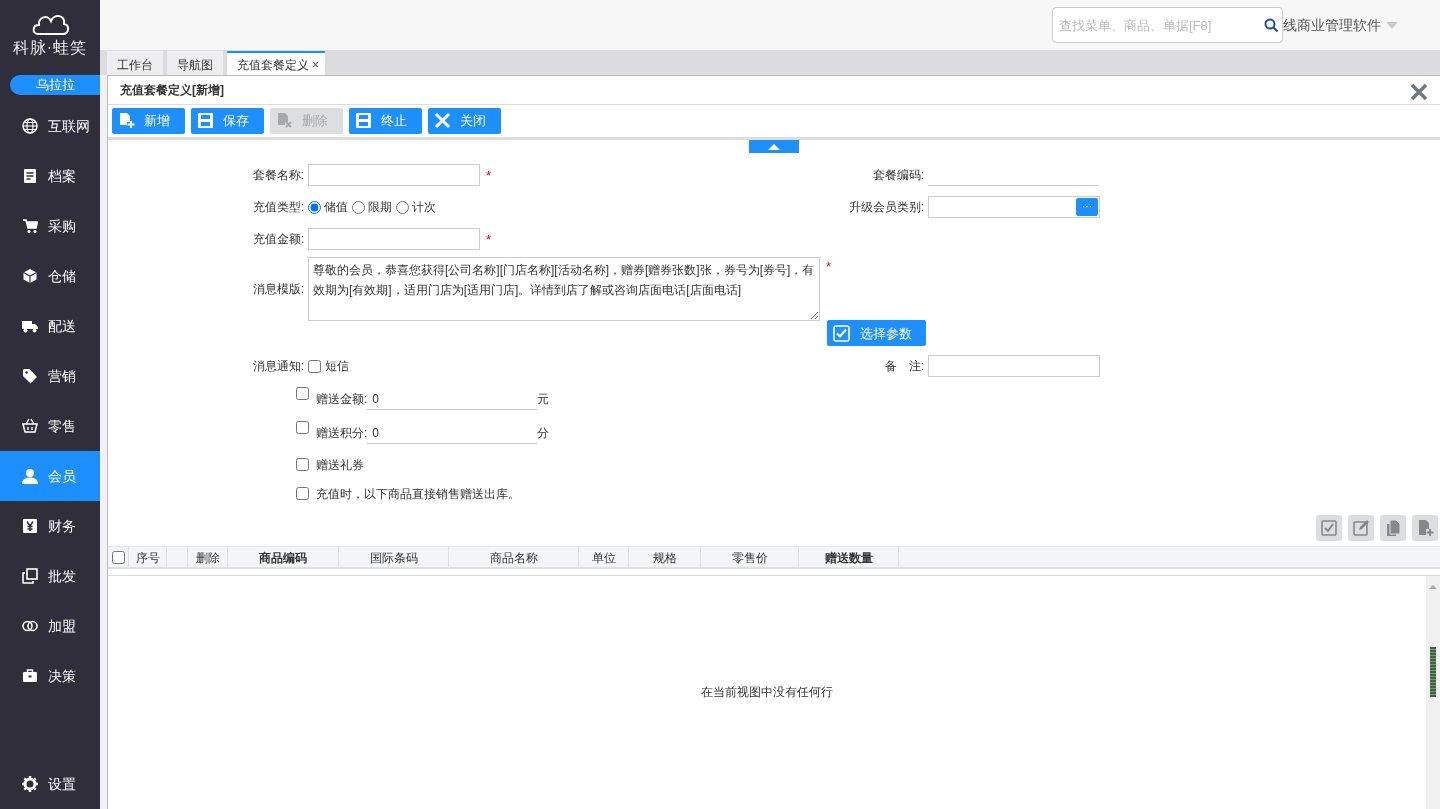 The width and height of the screenshot is (1440, 809). What do you see at coordinates (1340, 25) in the screenshot?
I see `product-menu: 线商业管理软件` at bounding box center [1340, 25].